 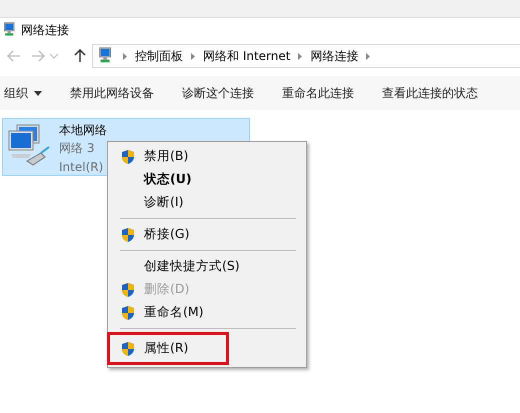 What do you see at coordinates (77, 148) in the screenshot?
I see `network-name: 网络 3` at bounding box center [77, 148].